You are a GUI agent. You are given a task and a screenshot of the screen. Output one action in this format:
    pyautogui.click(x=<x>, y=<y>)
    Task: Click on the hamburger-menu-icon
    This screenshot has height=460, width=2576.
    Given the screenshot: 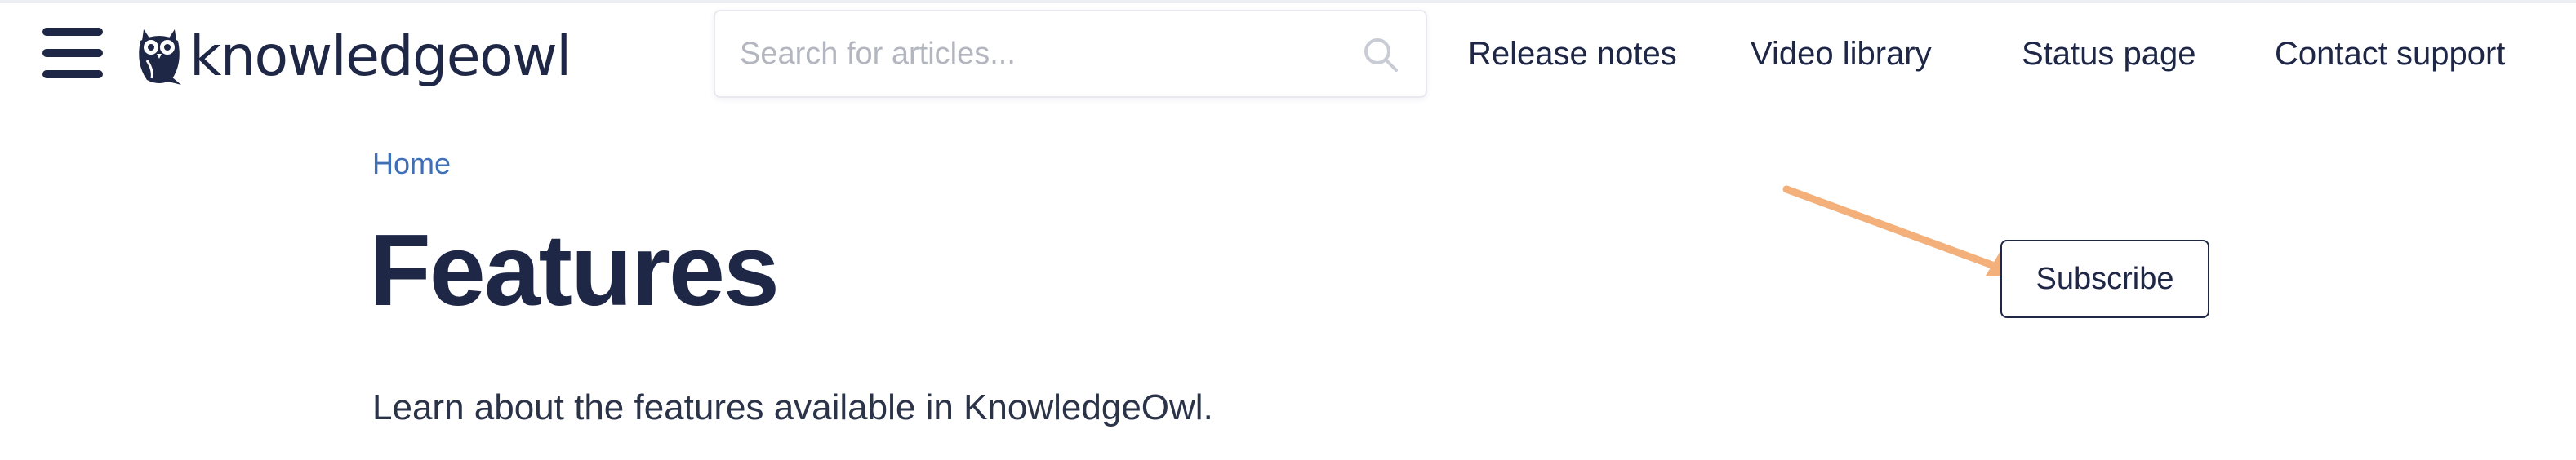 What is the action you would take?
    pyautogui.click(x=72, y=53)
    